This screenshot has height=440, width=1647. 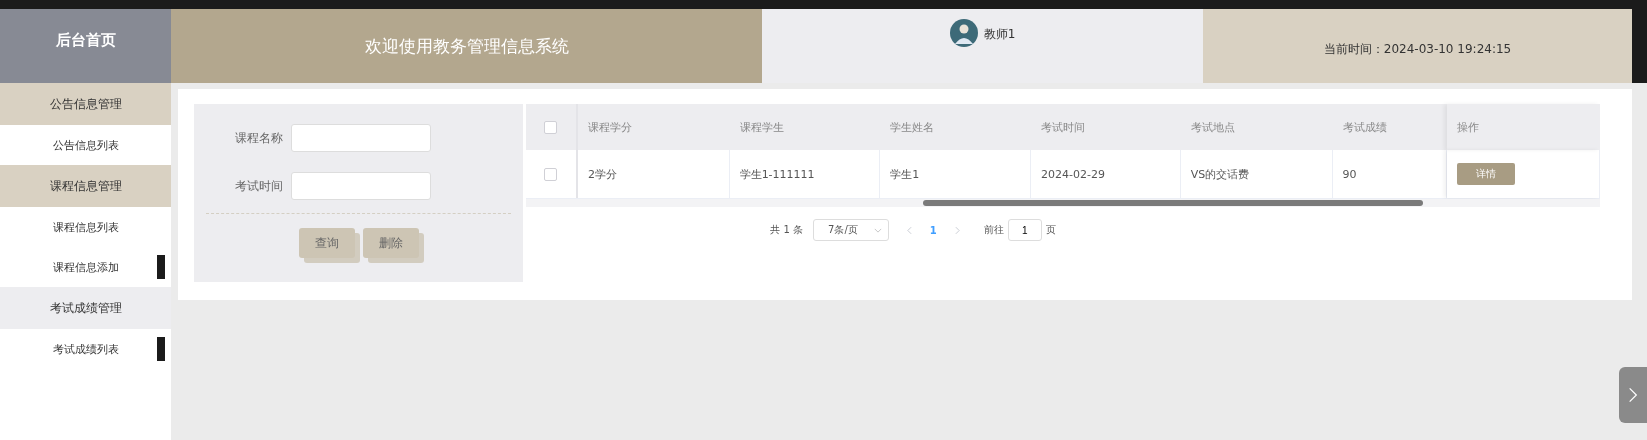 I want to click on table-cell: VS的交话费, so click(x=1220, y=174).